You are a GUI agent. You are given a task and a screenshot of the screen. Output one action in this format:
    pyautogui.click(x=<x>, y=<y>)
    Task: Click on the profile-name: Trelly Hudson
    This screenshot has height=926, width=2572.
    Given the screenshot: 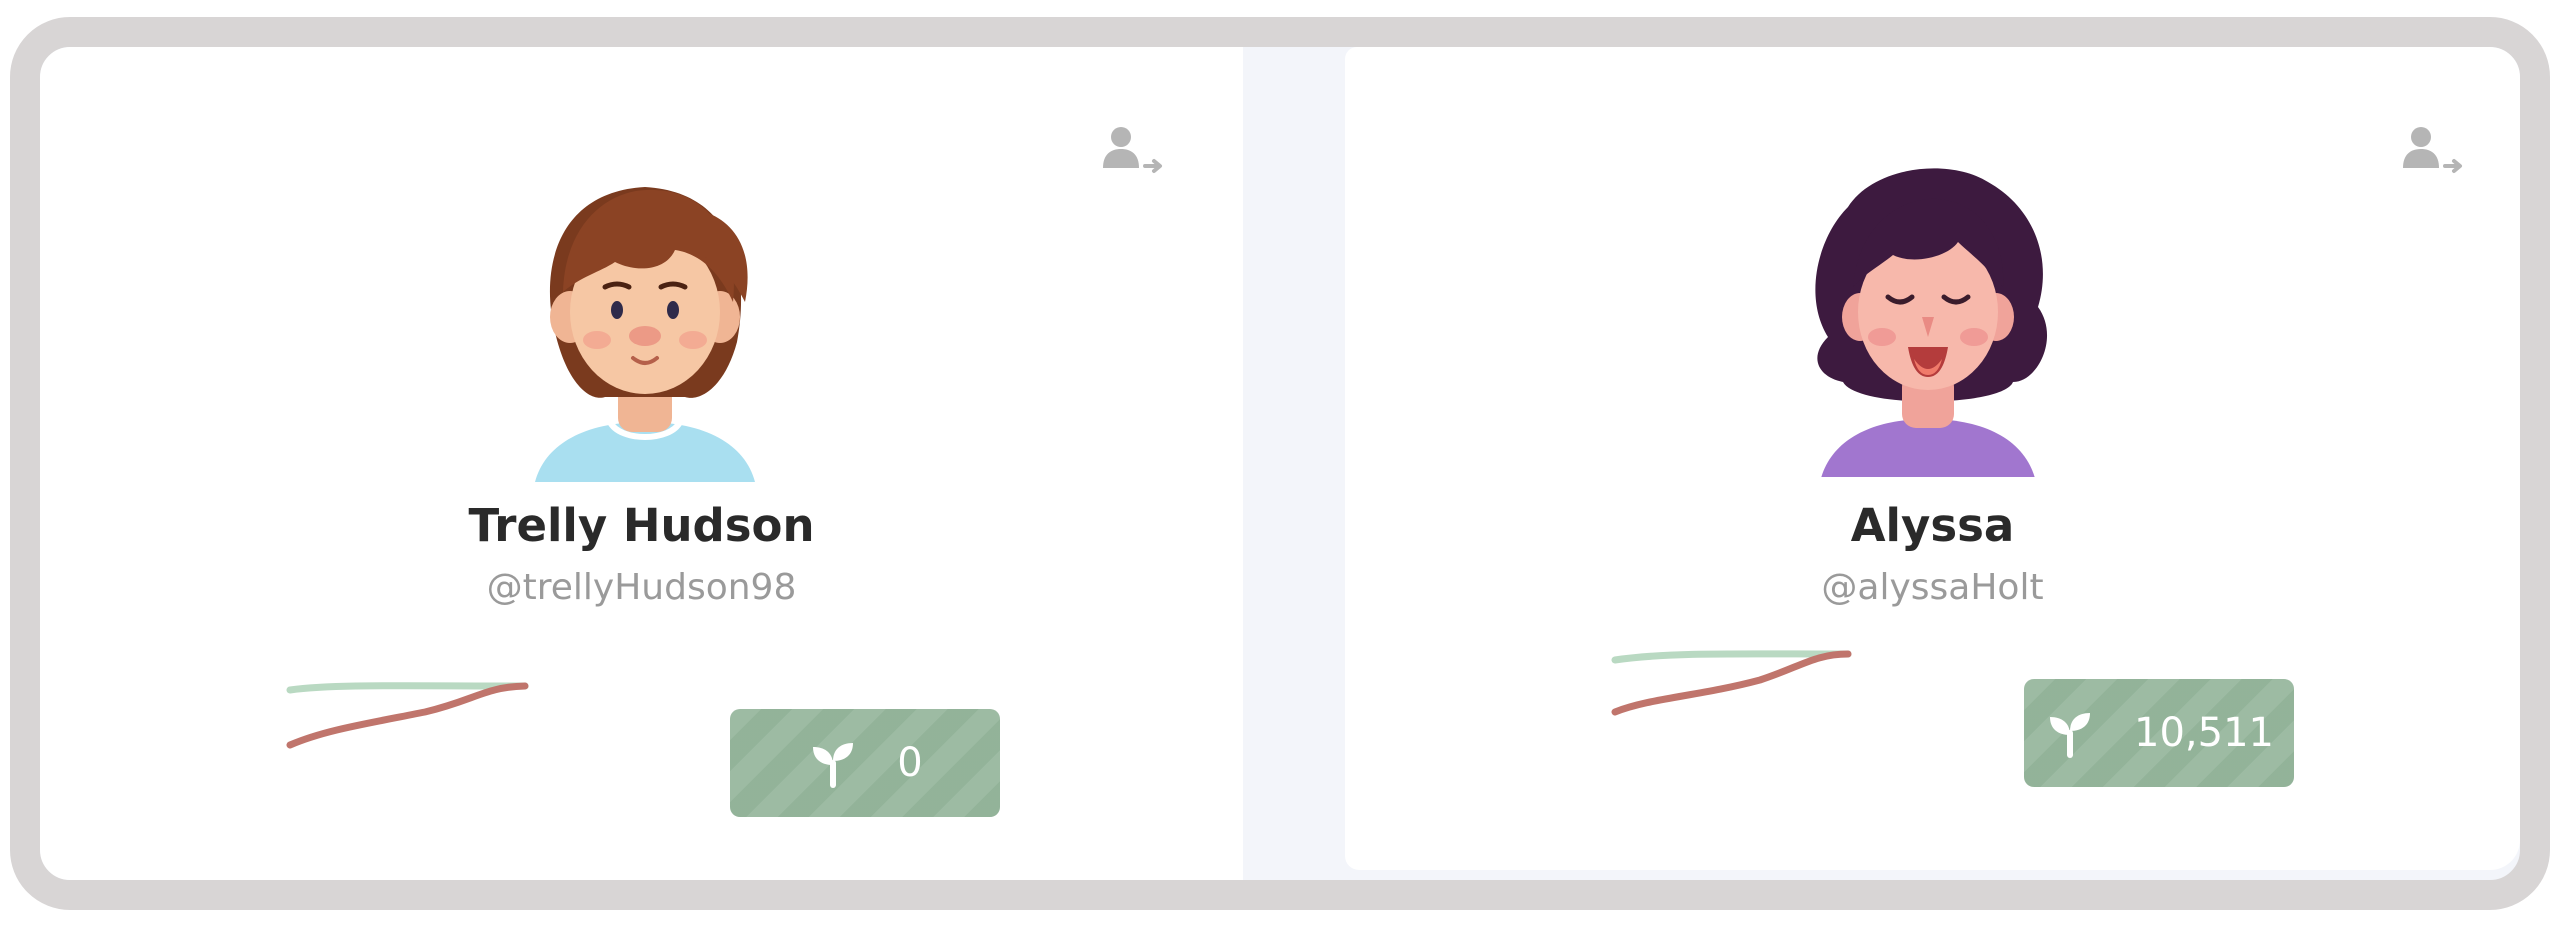 What is the action you would take?
    pyautogui.click(x=641, y=525)
    